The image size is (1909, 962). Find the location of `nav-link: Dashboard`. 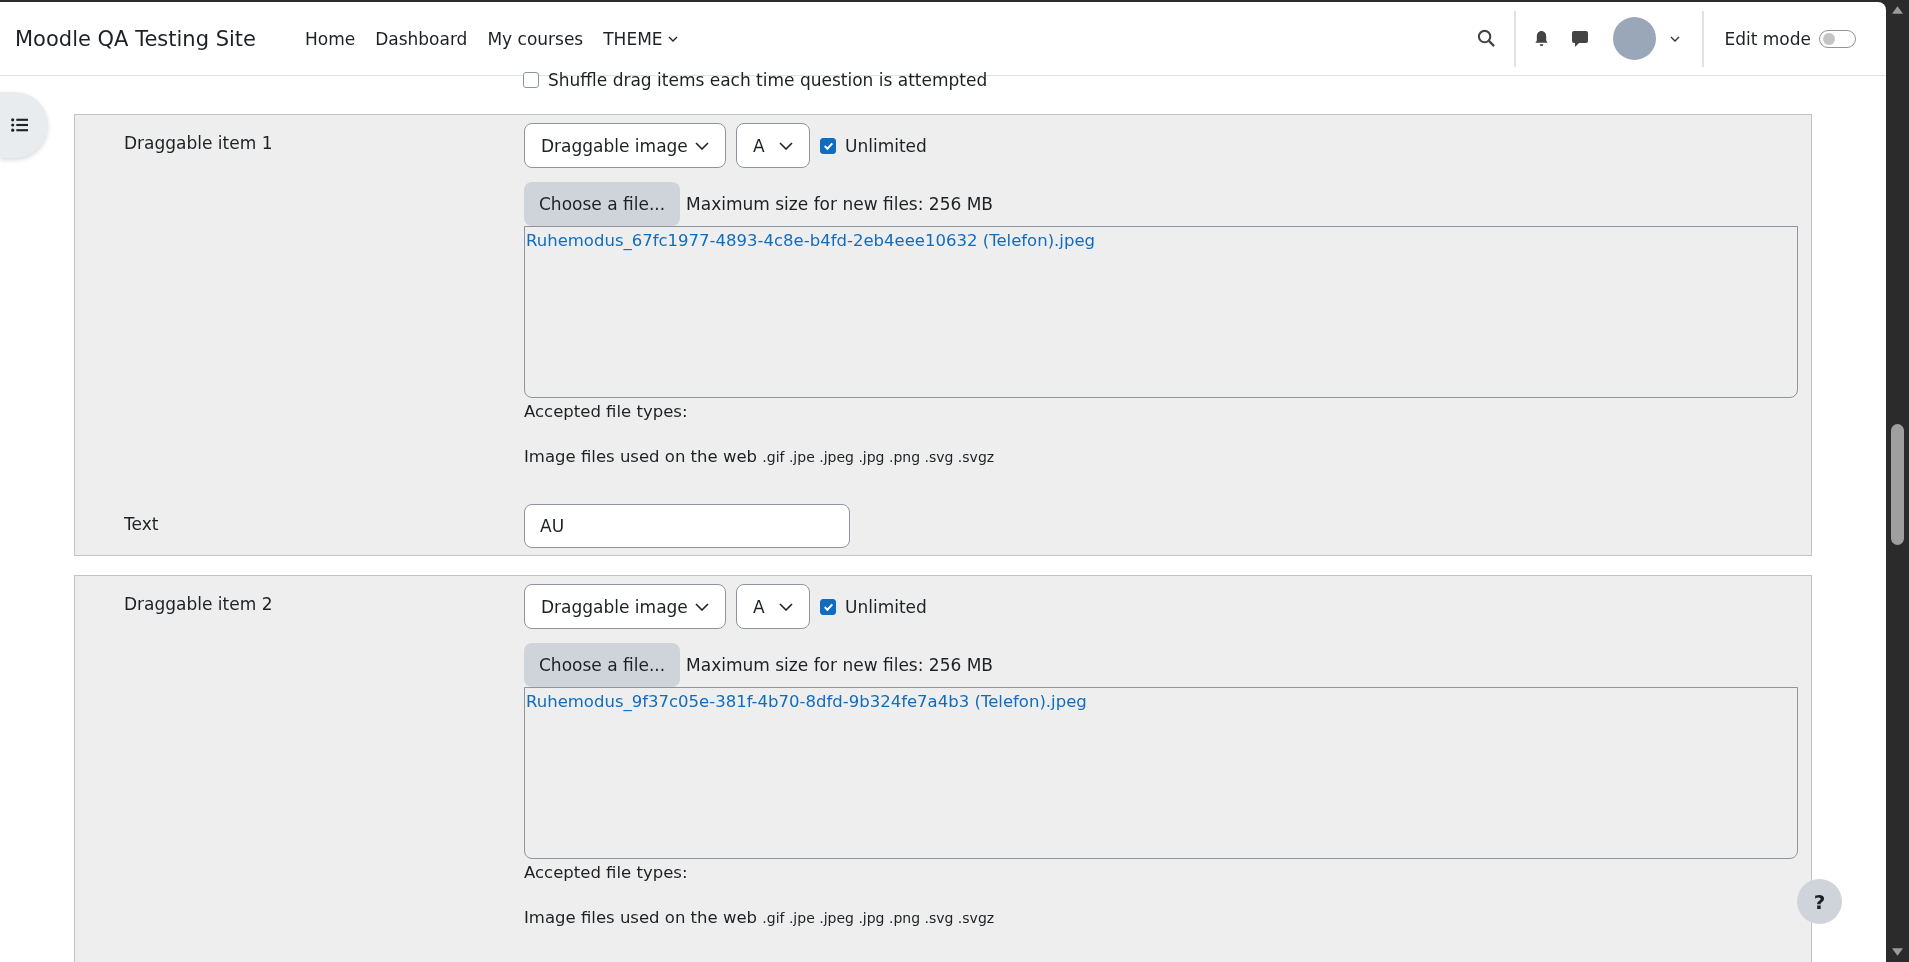

nav-link: Dashboard is located at coordinates (421, 38).